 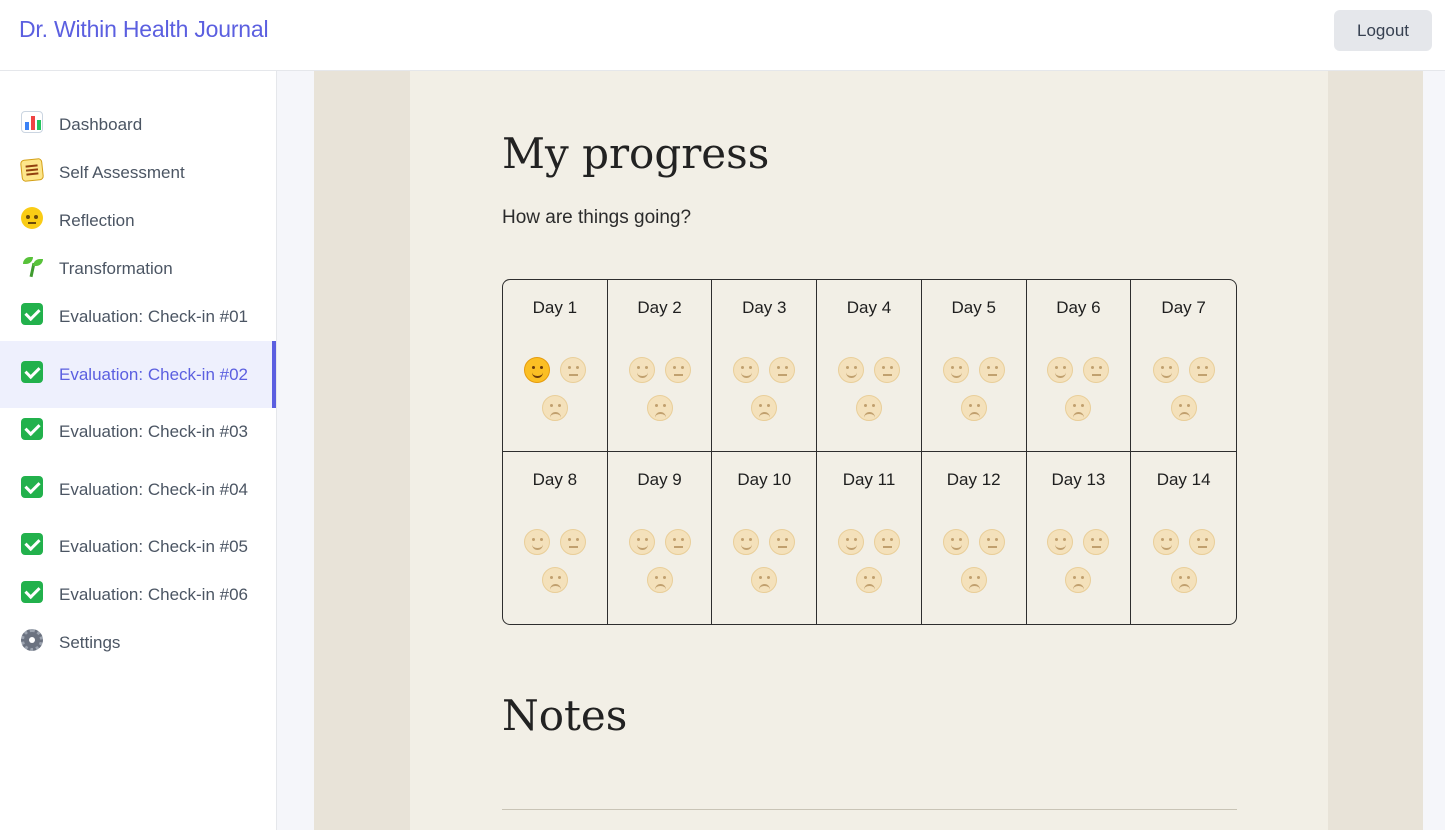 What do you see at coordinates (138, 595) in the screenshot?
I see `sidebar-item-check-in-06: Evaluation: Check-in #06` at bounding box center [138, 595].